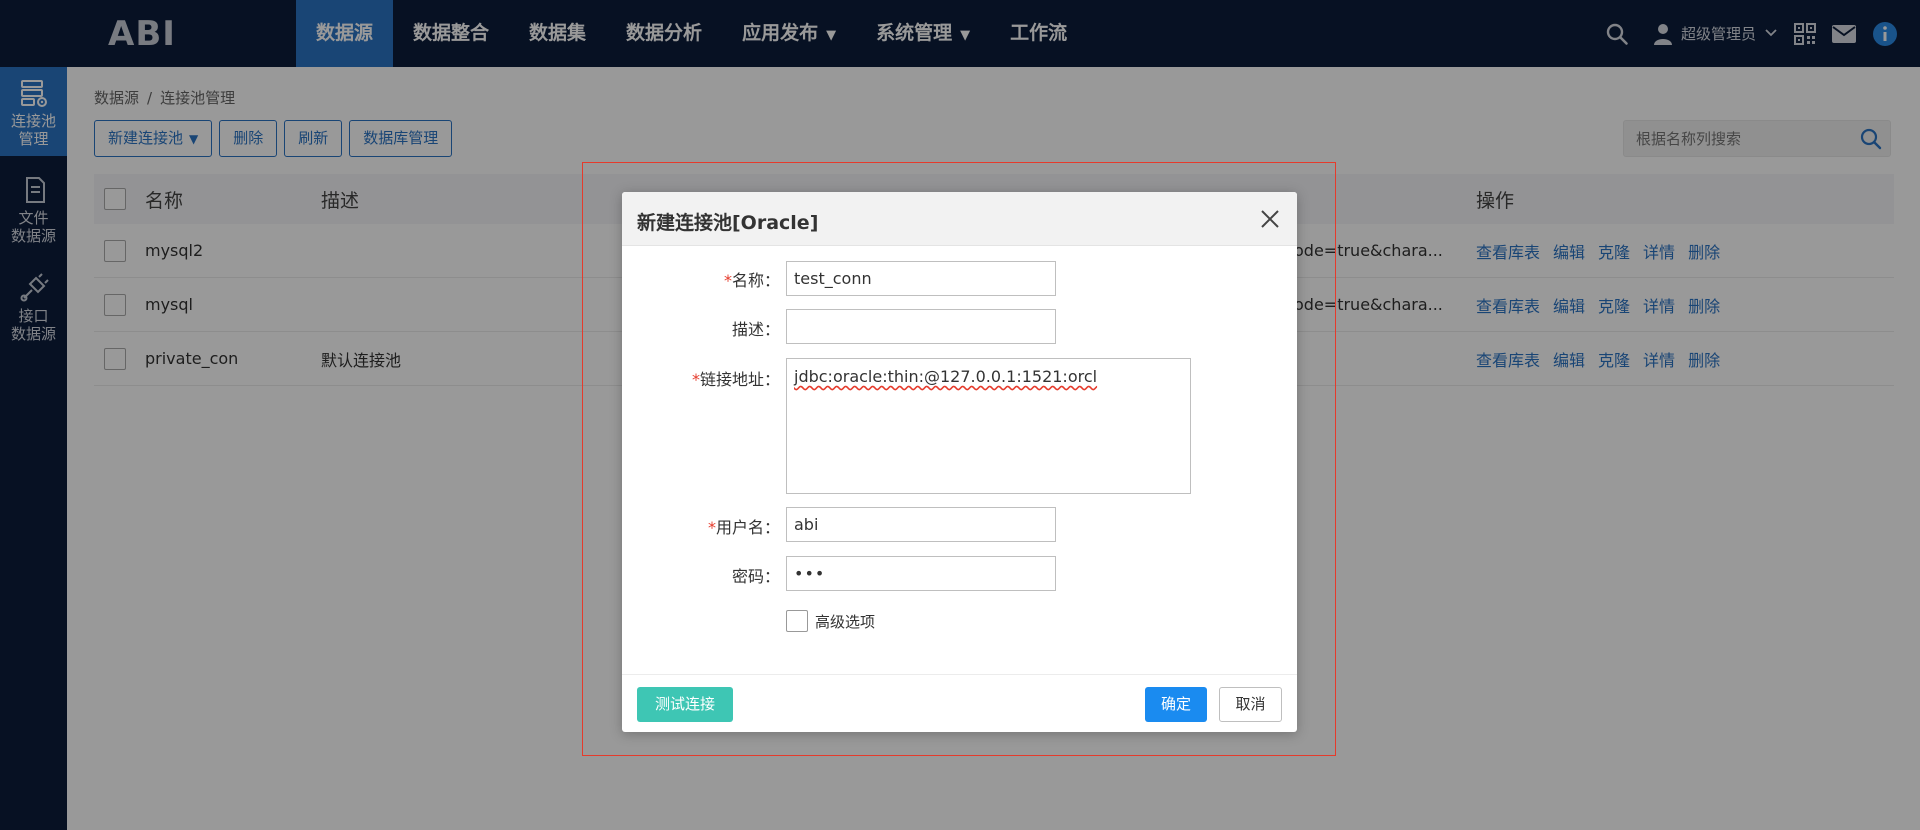 This screenshot has width=1920, height=830. I want to click on password-label: 密码：, so click(755, 576).